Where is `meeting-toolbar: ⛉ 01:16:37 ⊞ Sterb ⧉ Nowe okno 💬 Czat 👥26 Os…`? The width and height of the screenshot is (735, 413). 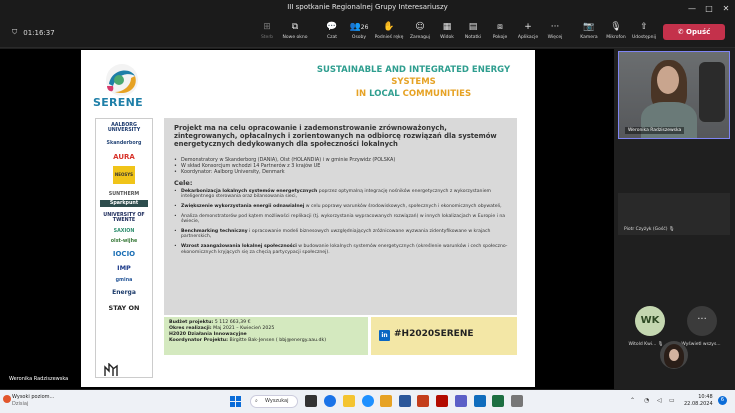 meeting-toolbar: ⛉ 01:16:37 ⊞ Sterb ⧉ Nowe okno 💬 Czat 👥26 Os… is located at coordinates (367, 33).